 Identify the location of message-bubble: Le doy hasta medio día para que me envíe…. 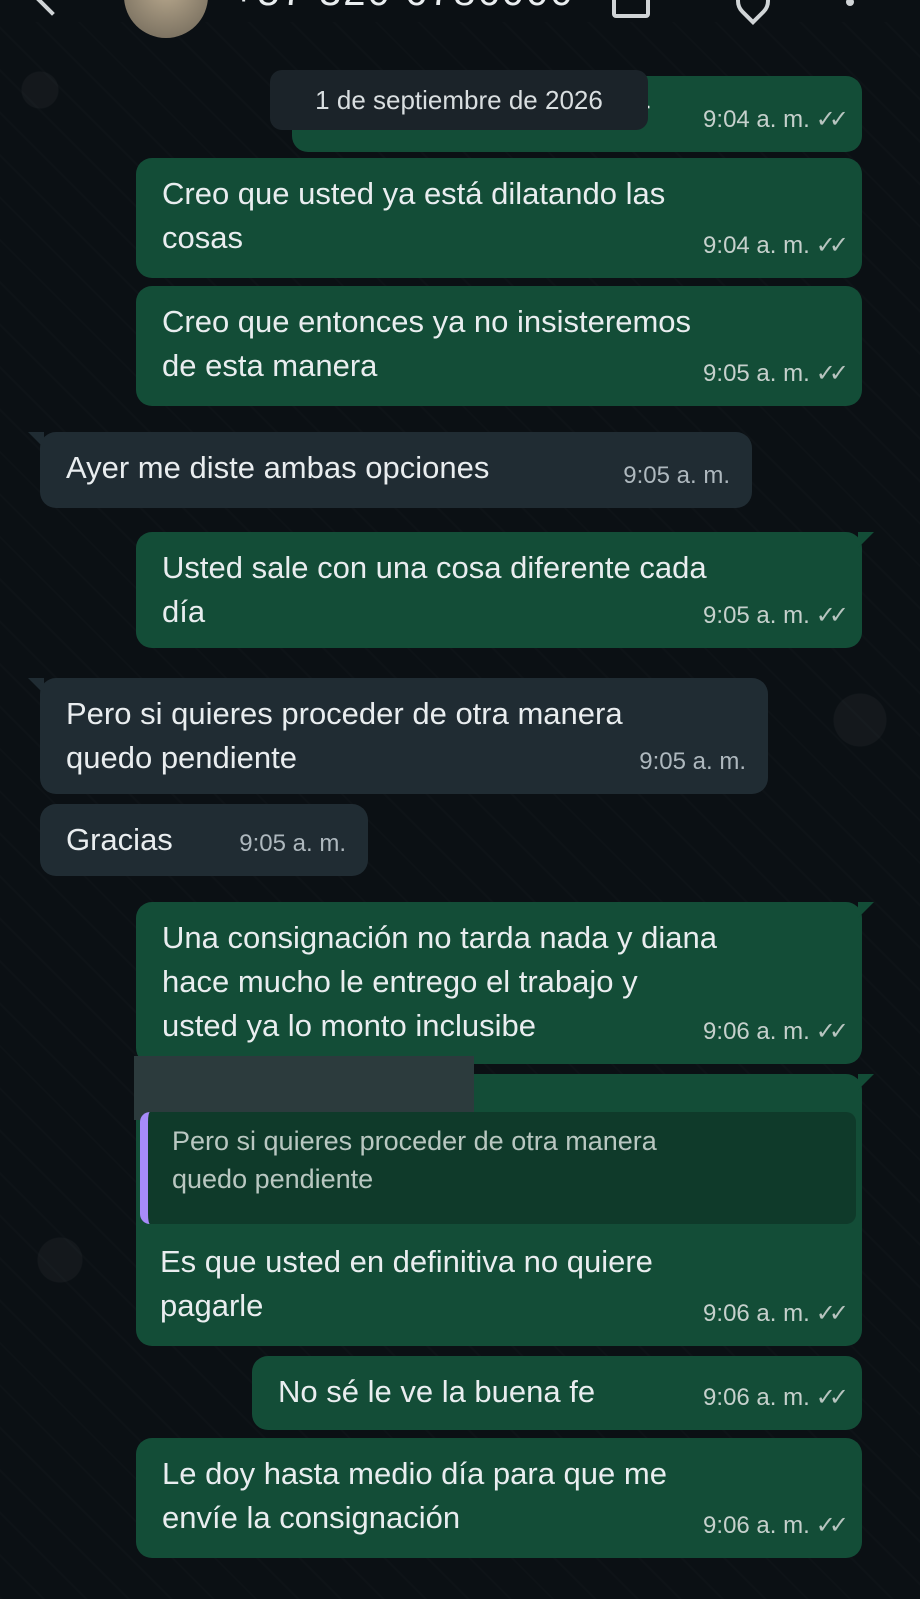
(499, 1498).